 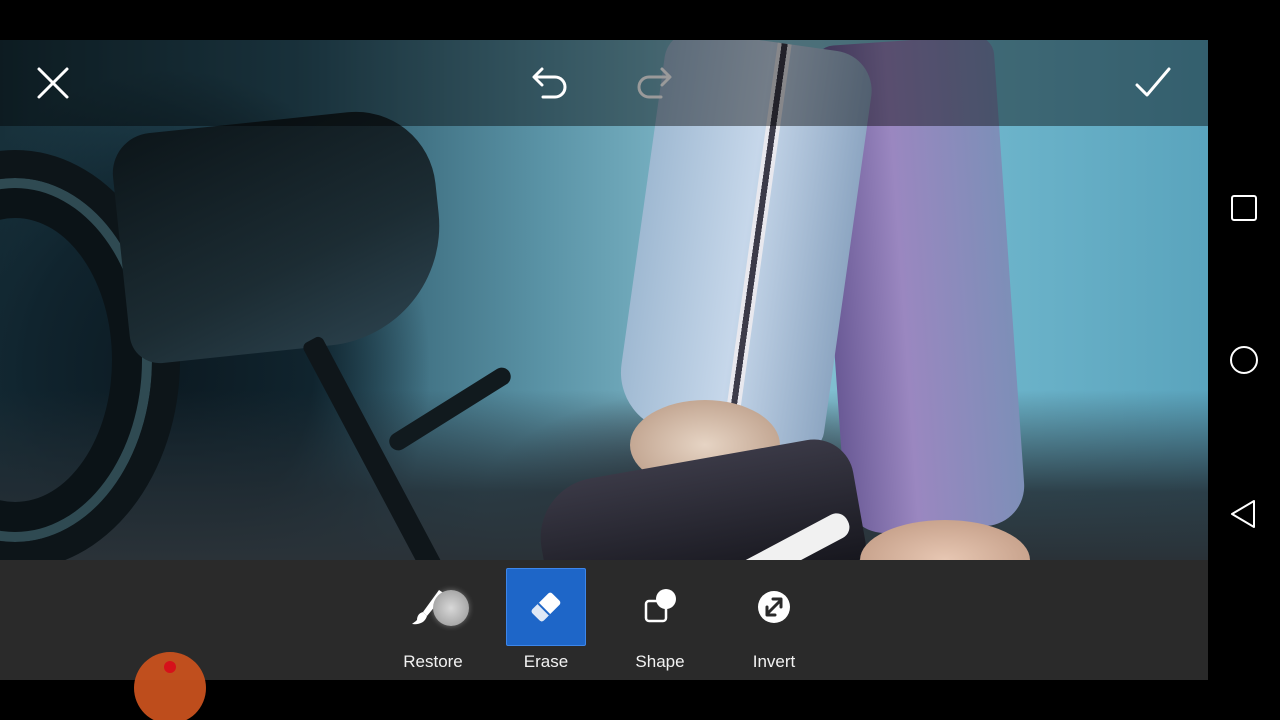 I want to click on brush-size-dot, so click(x=451, y=608).